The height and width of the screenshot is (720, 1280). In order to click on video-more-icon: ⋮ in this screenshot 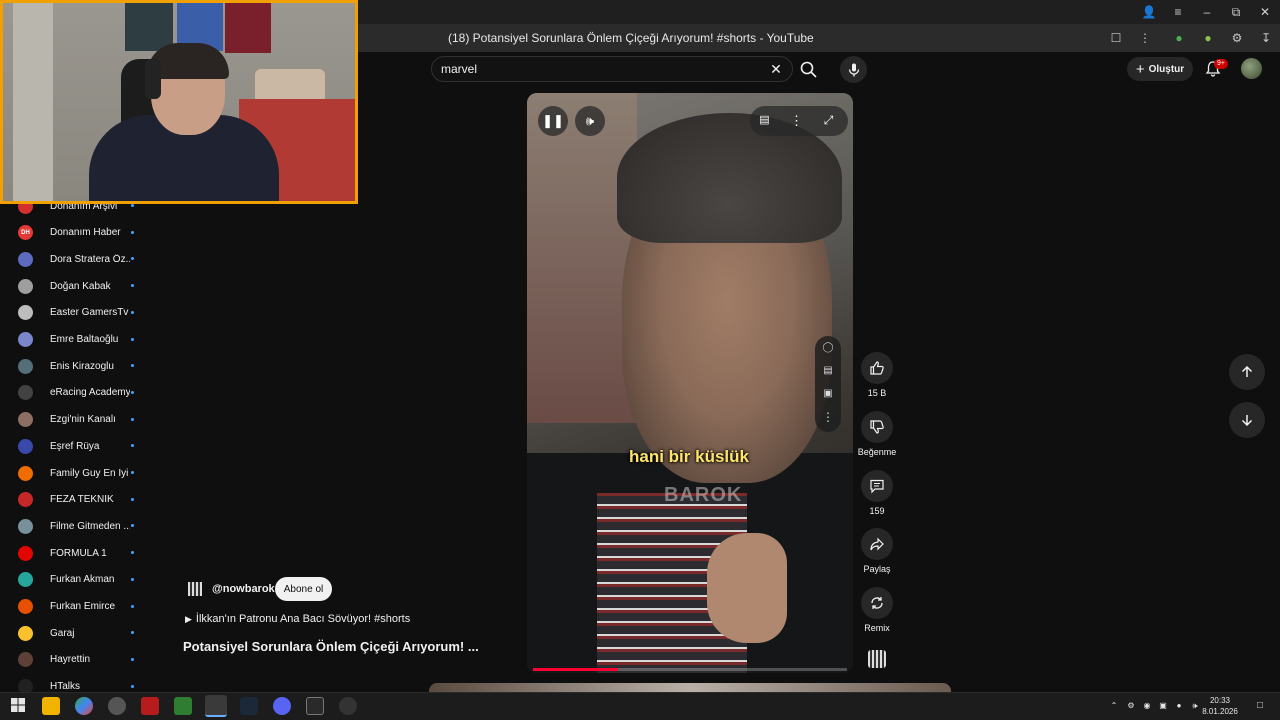, I will do `click(796, 120)`.